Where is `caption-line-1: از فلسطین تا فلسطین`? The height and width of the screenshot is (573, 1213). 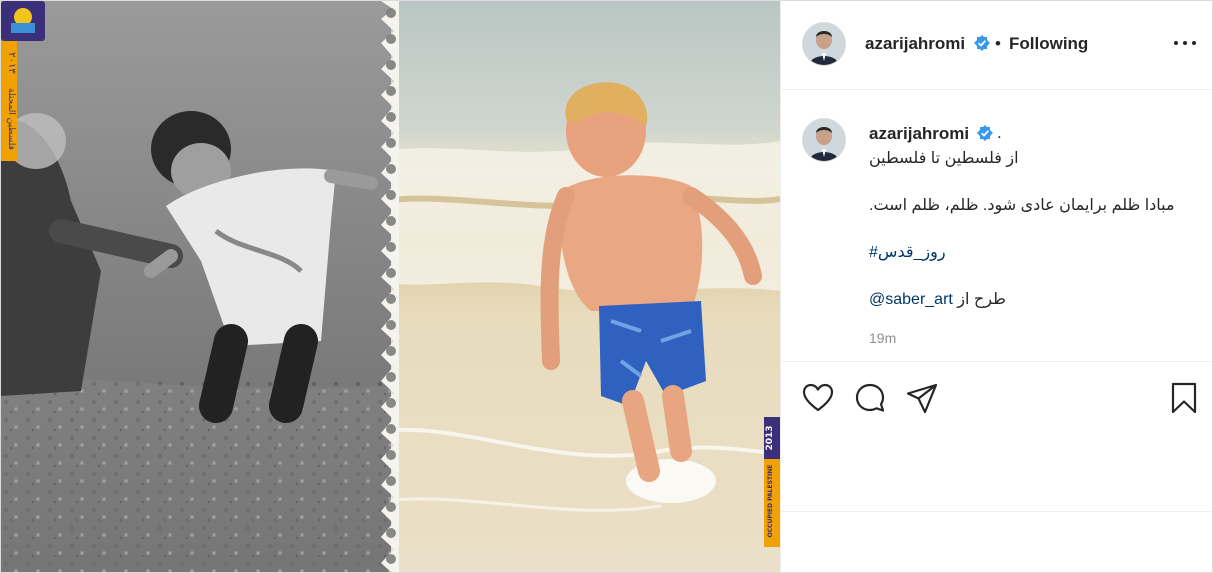
caption-line-1: از فلسطین تا فلسطین is located at coordinates (944, 158).